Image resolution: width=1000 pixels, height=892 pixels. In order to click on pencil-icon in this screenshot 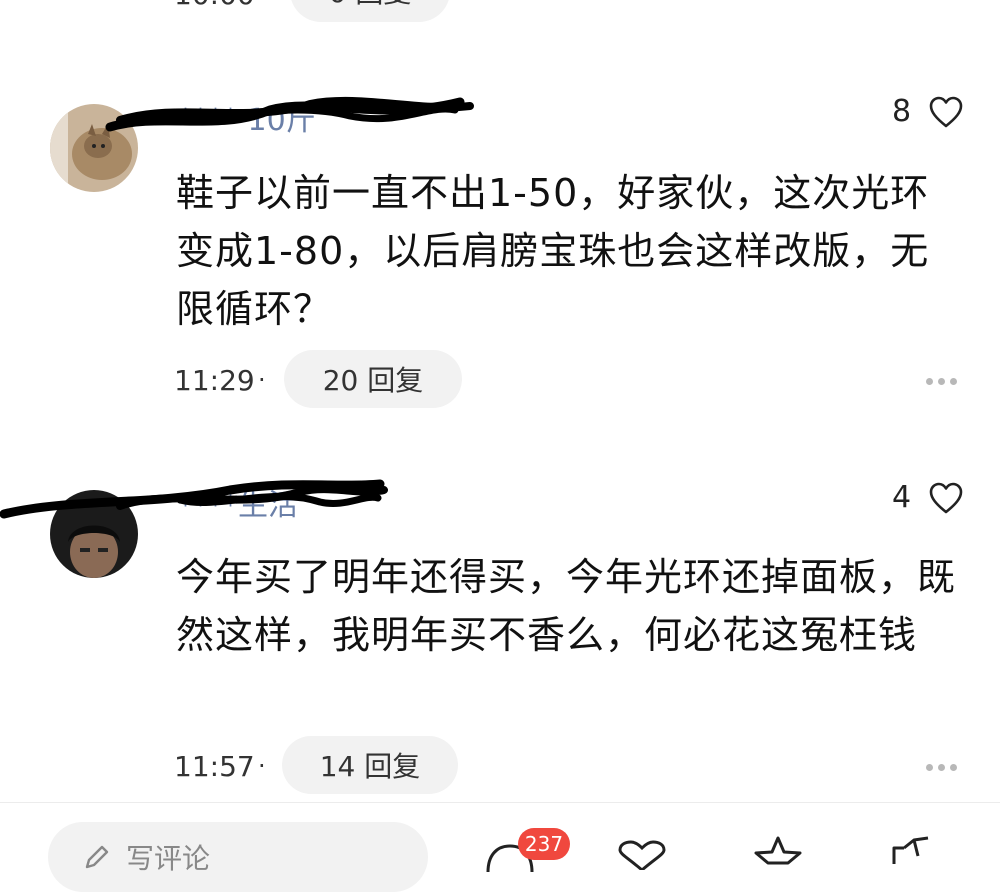, I will do `click(97, 857)`.